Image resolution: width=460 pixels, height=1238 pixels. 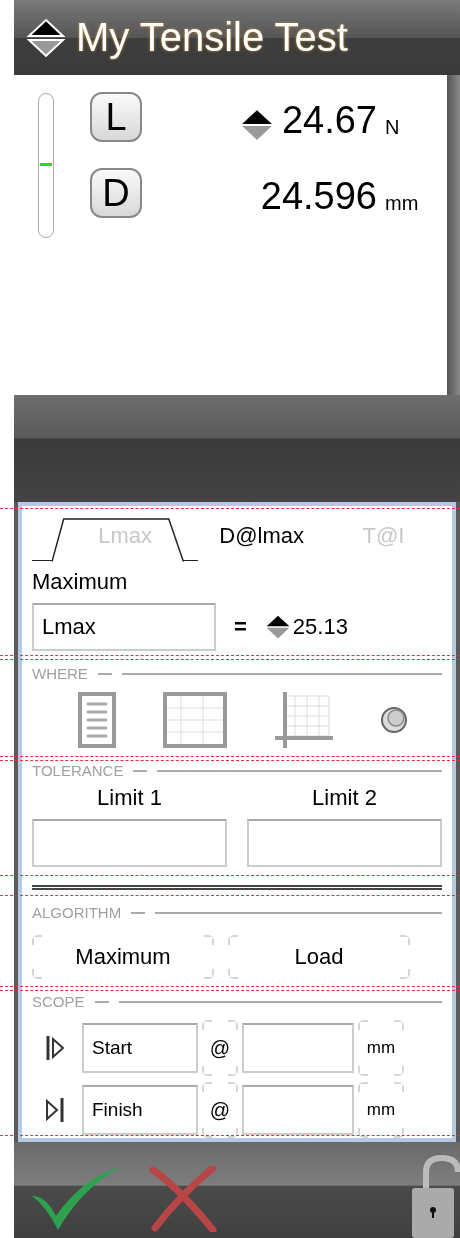 What do you see at coordinates (55, 1110) in the screenshot?
I see `end-marker-icon` at bounding box center [55, 1110].